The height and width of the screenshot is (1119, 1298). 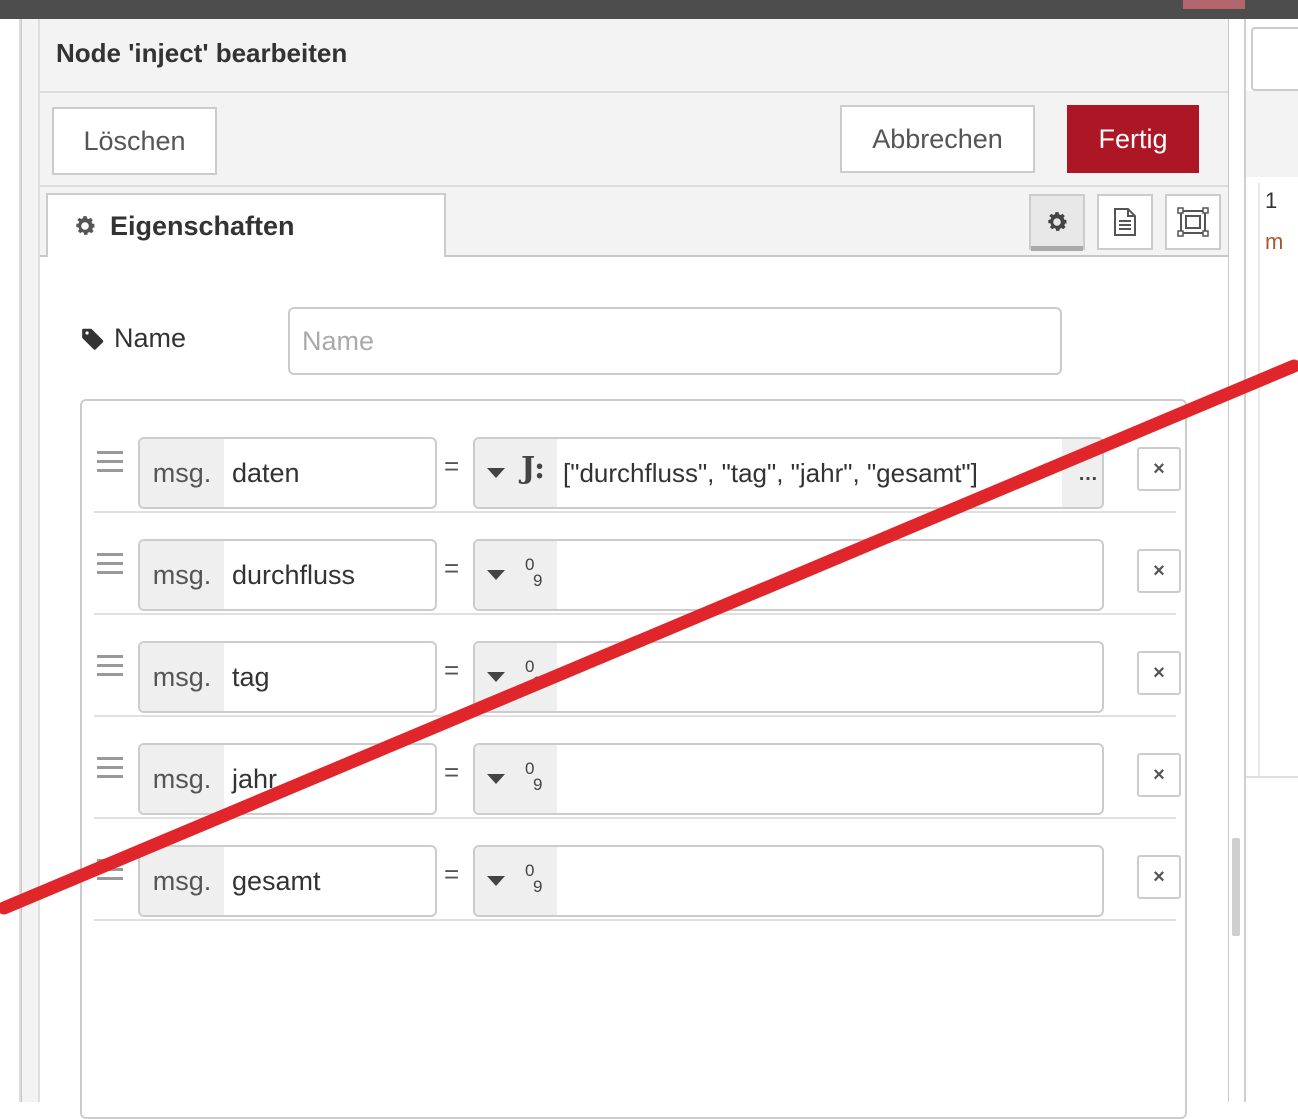 What do you see at coordinates (1274, 59) in the screenshot?
I see `sidebar-tab` at bounding box center [1274, 59].